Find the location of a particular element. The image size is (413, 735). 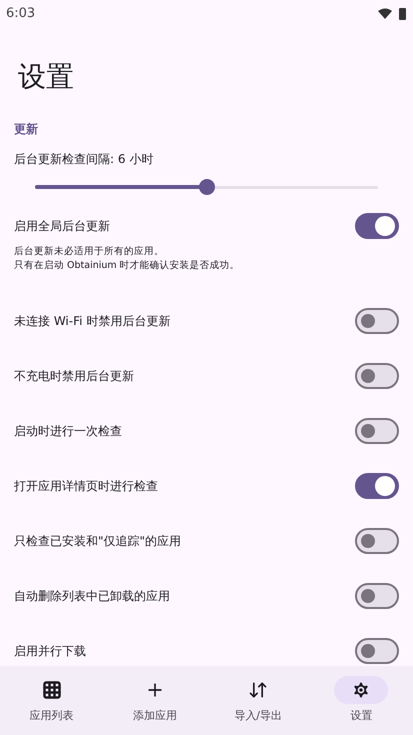

grid-icon is located at coordinates (52, 690).